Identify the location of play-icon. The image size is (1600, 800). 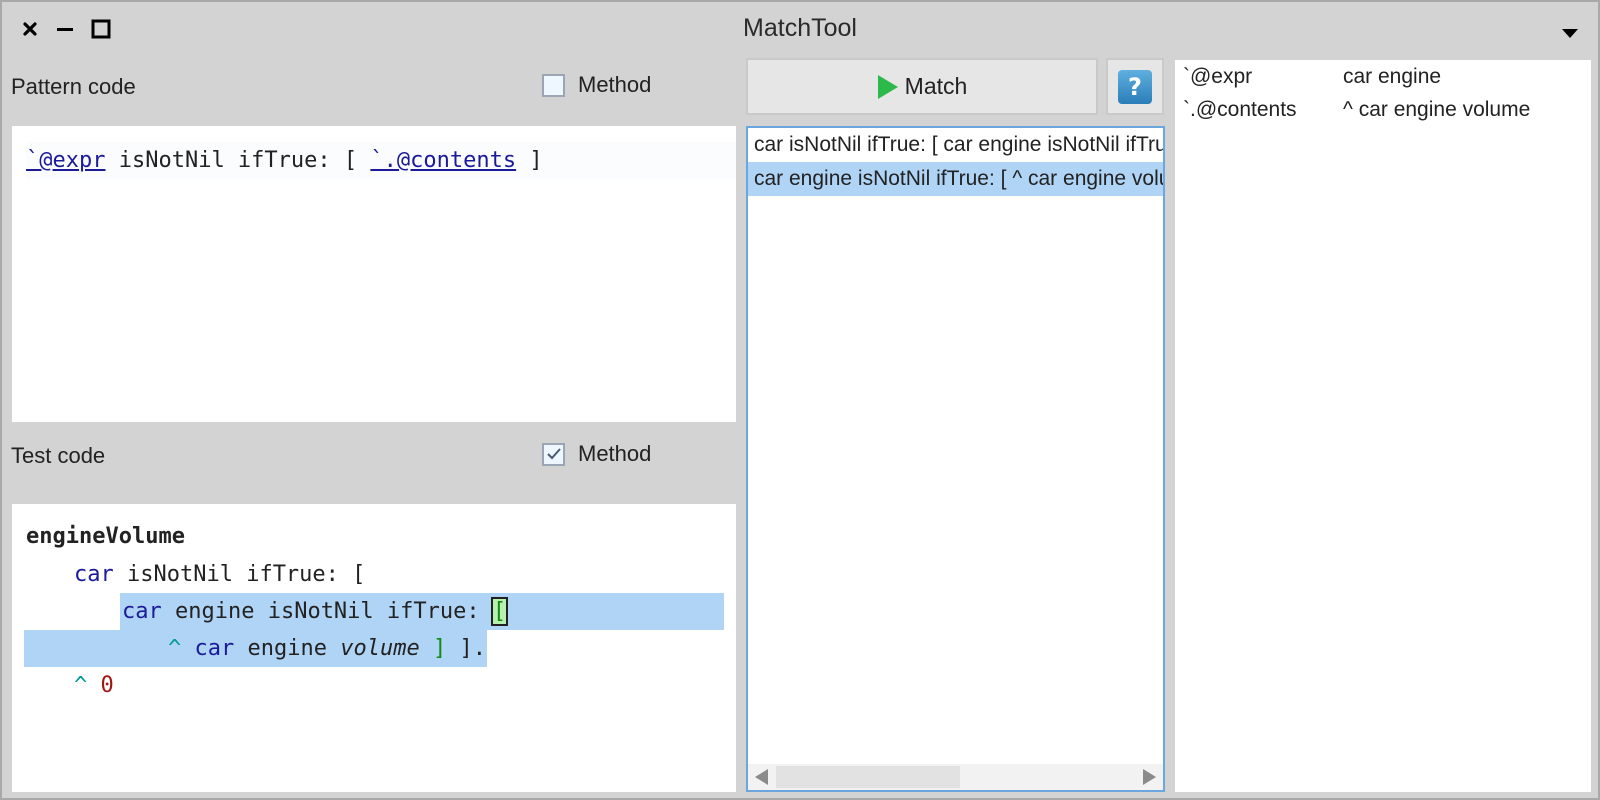
(887, 86).